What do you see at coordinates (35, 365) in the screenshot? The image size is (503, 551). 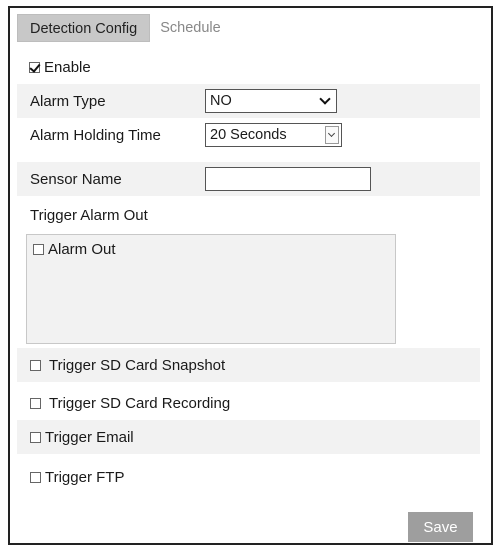 I see `sd-snapshot-checkbox` at bounding box center [35, 365].